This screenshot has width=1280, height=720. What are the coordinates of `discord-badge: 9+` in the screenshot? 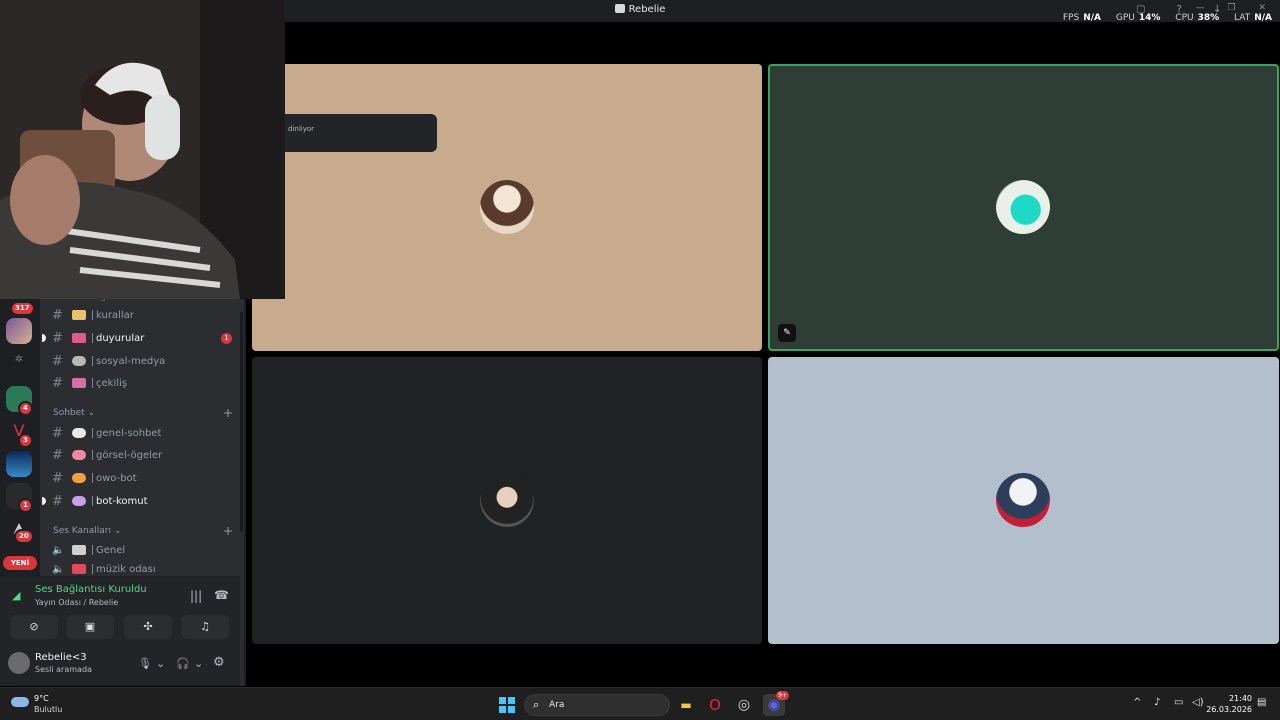 It's located at (782, 695).